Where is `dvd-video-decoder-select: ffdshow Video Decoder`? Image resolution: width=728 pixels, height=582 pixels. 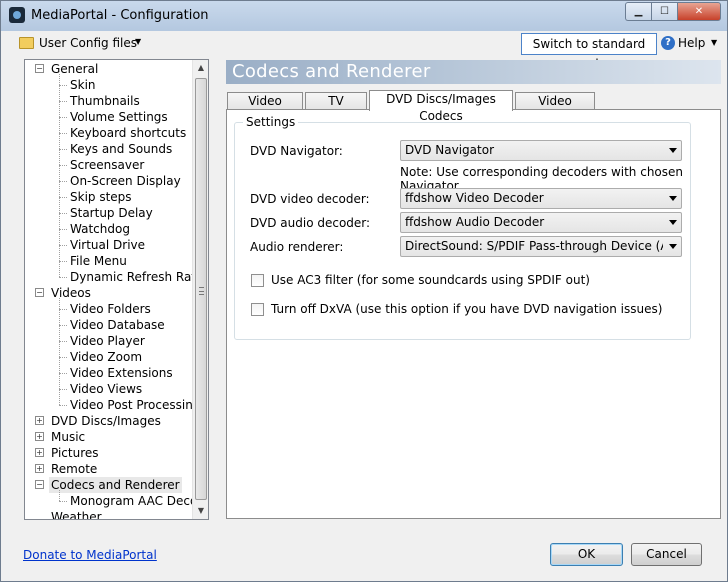 dvd-video-decoder-select: ffdshow Video Decoder is located at coordinates (541, 198).